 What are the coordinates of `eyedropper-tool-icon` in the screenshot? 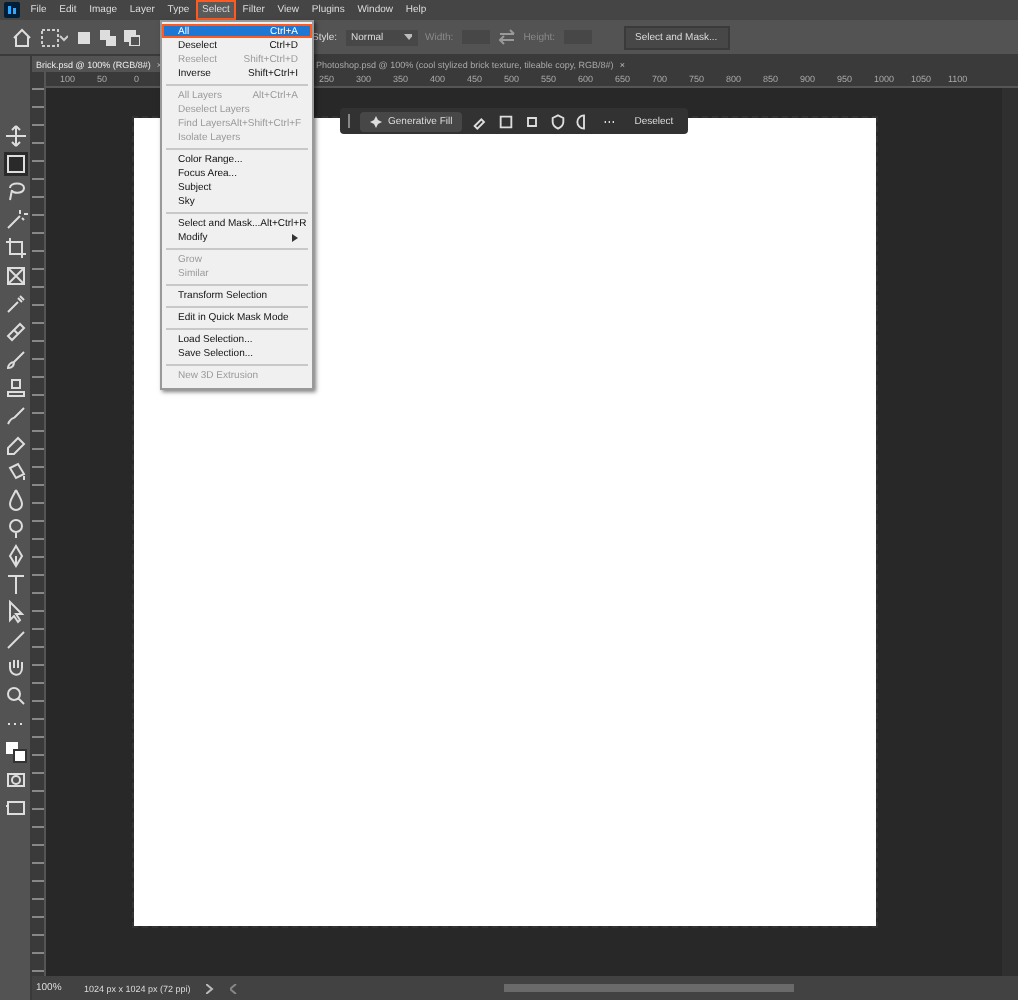 It's located at (15, 304).